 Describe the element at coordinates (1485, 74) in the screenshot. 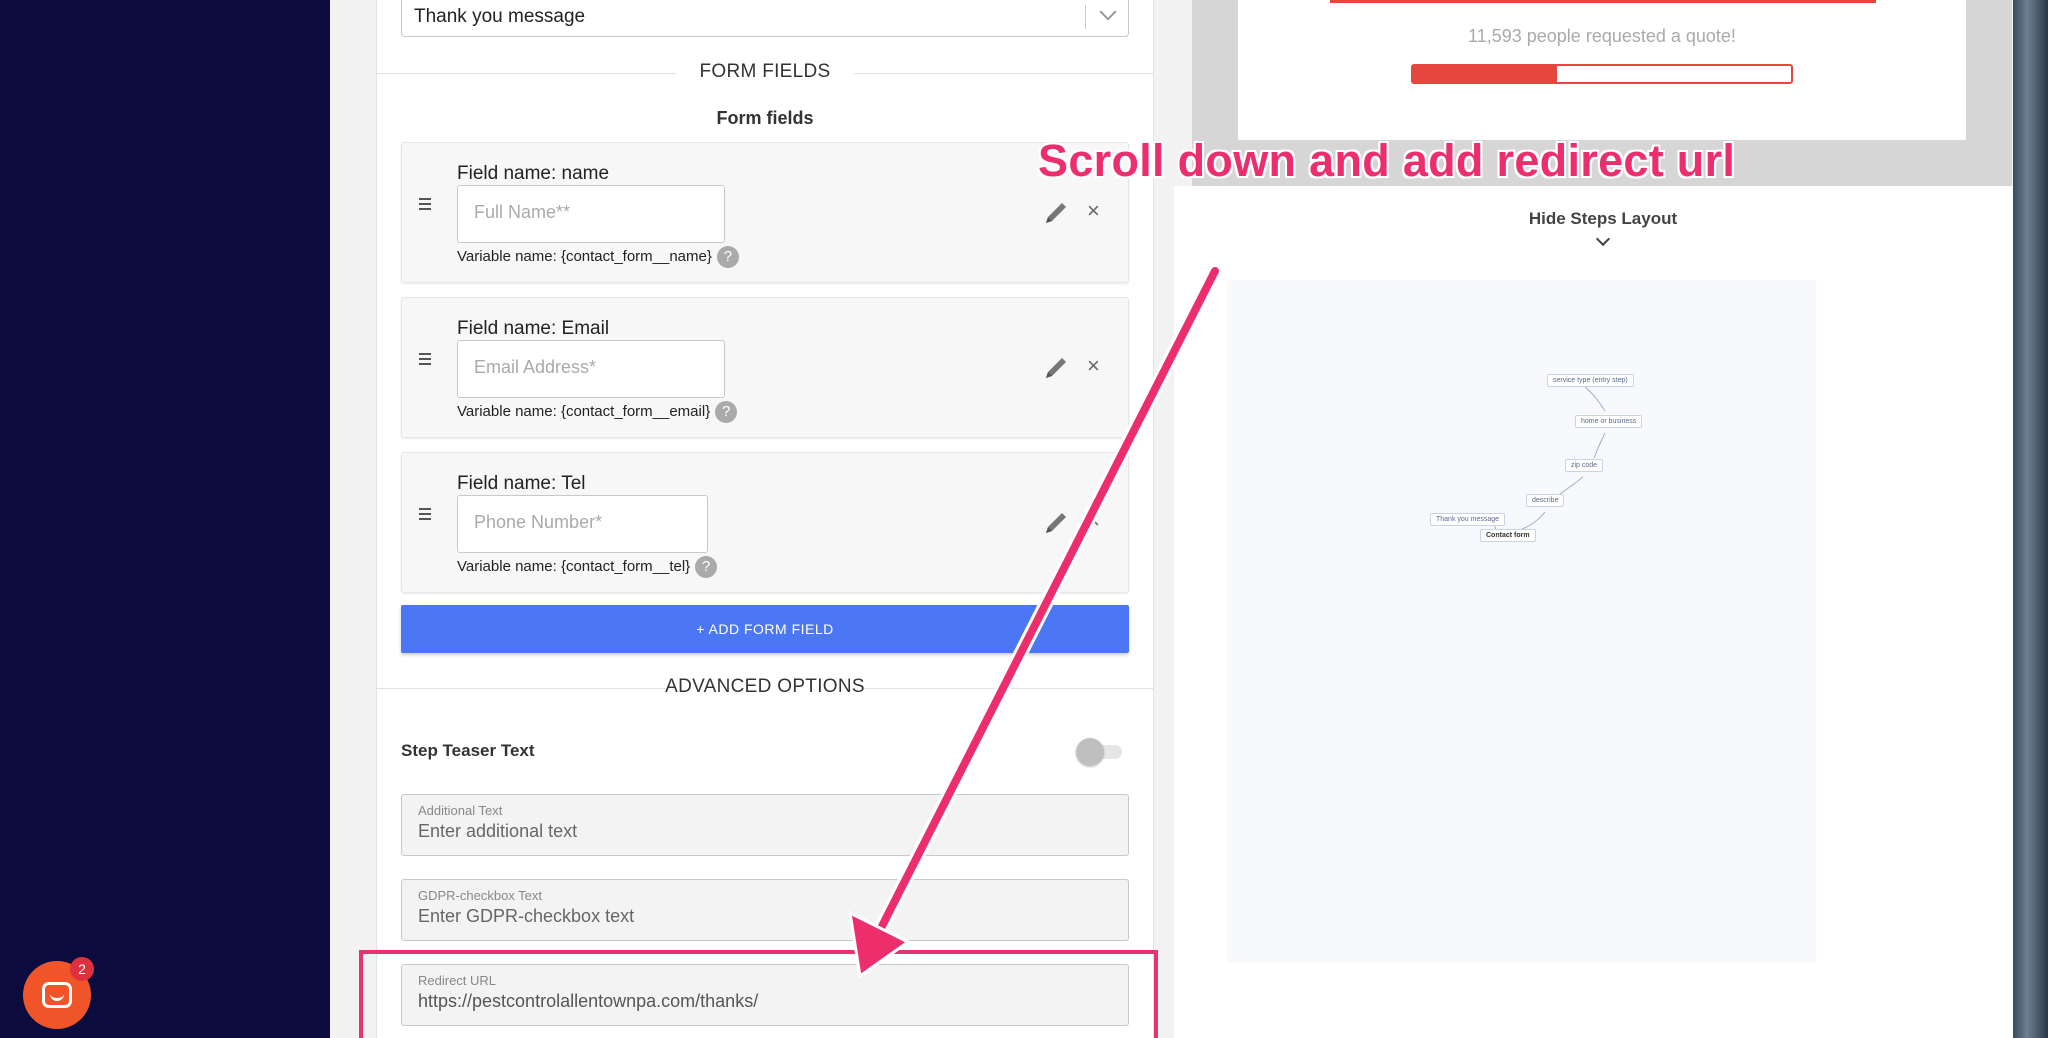

I see `progress-bar-fill` at that location.